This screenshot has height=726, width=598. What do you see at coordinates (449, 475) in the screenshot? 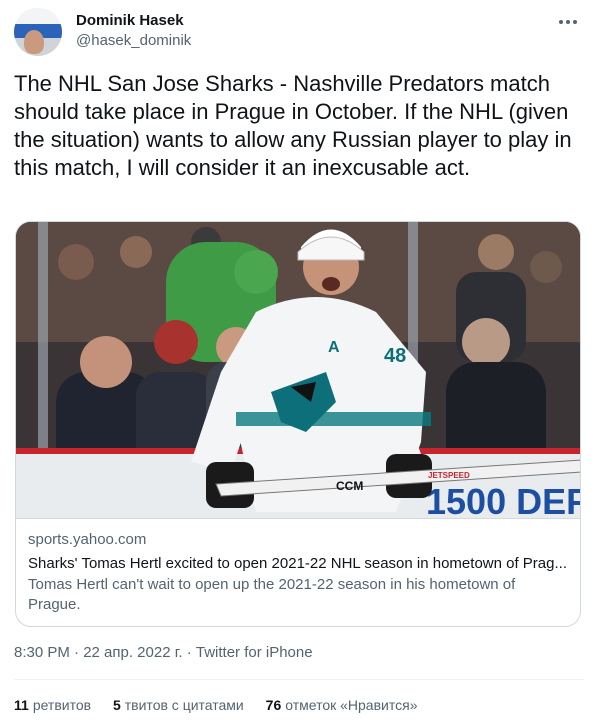
I see `stick-text-2: JETSPEED` at bounding box center [449, 475].